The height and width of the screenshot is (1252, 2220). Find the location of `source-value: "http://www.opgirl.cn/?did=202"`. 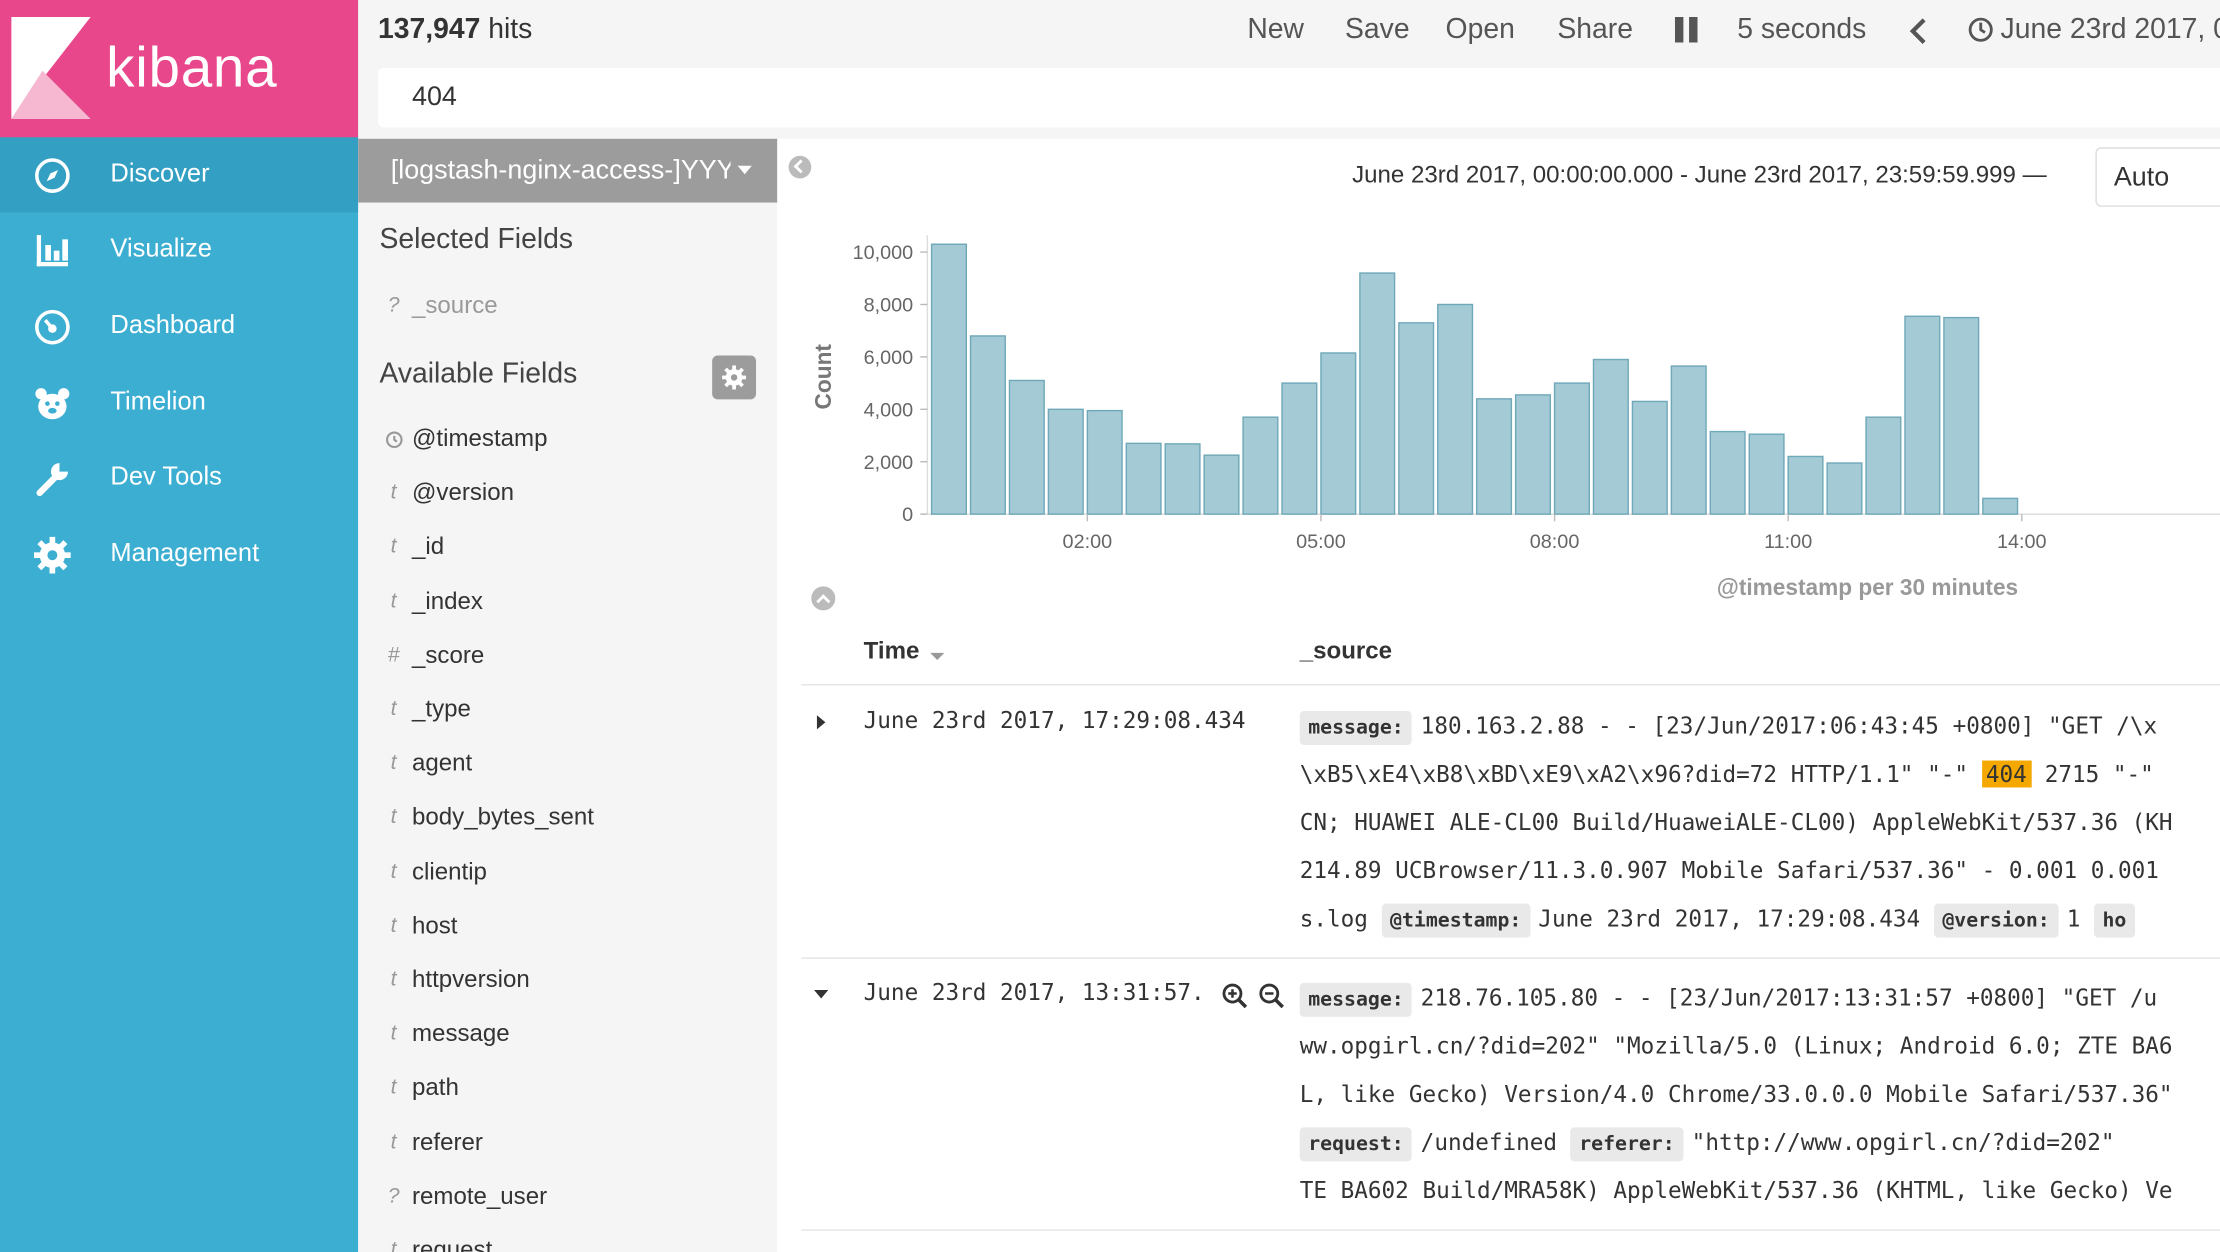

source-value: "http://www.opgirl.cn/?did=202" is located at coordinates (1903, 1142).